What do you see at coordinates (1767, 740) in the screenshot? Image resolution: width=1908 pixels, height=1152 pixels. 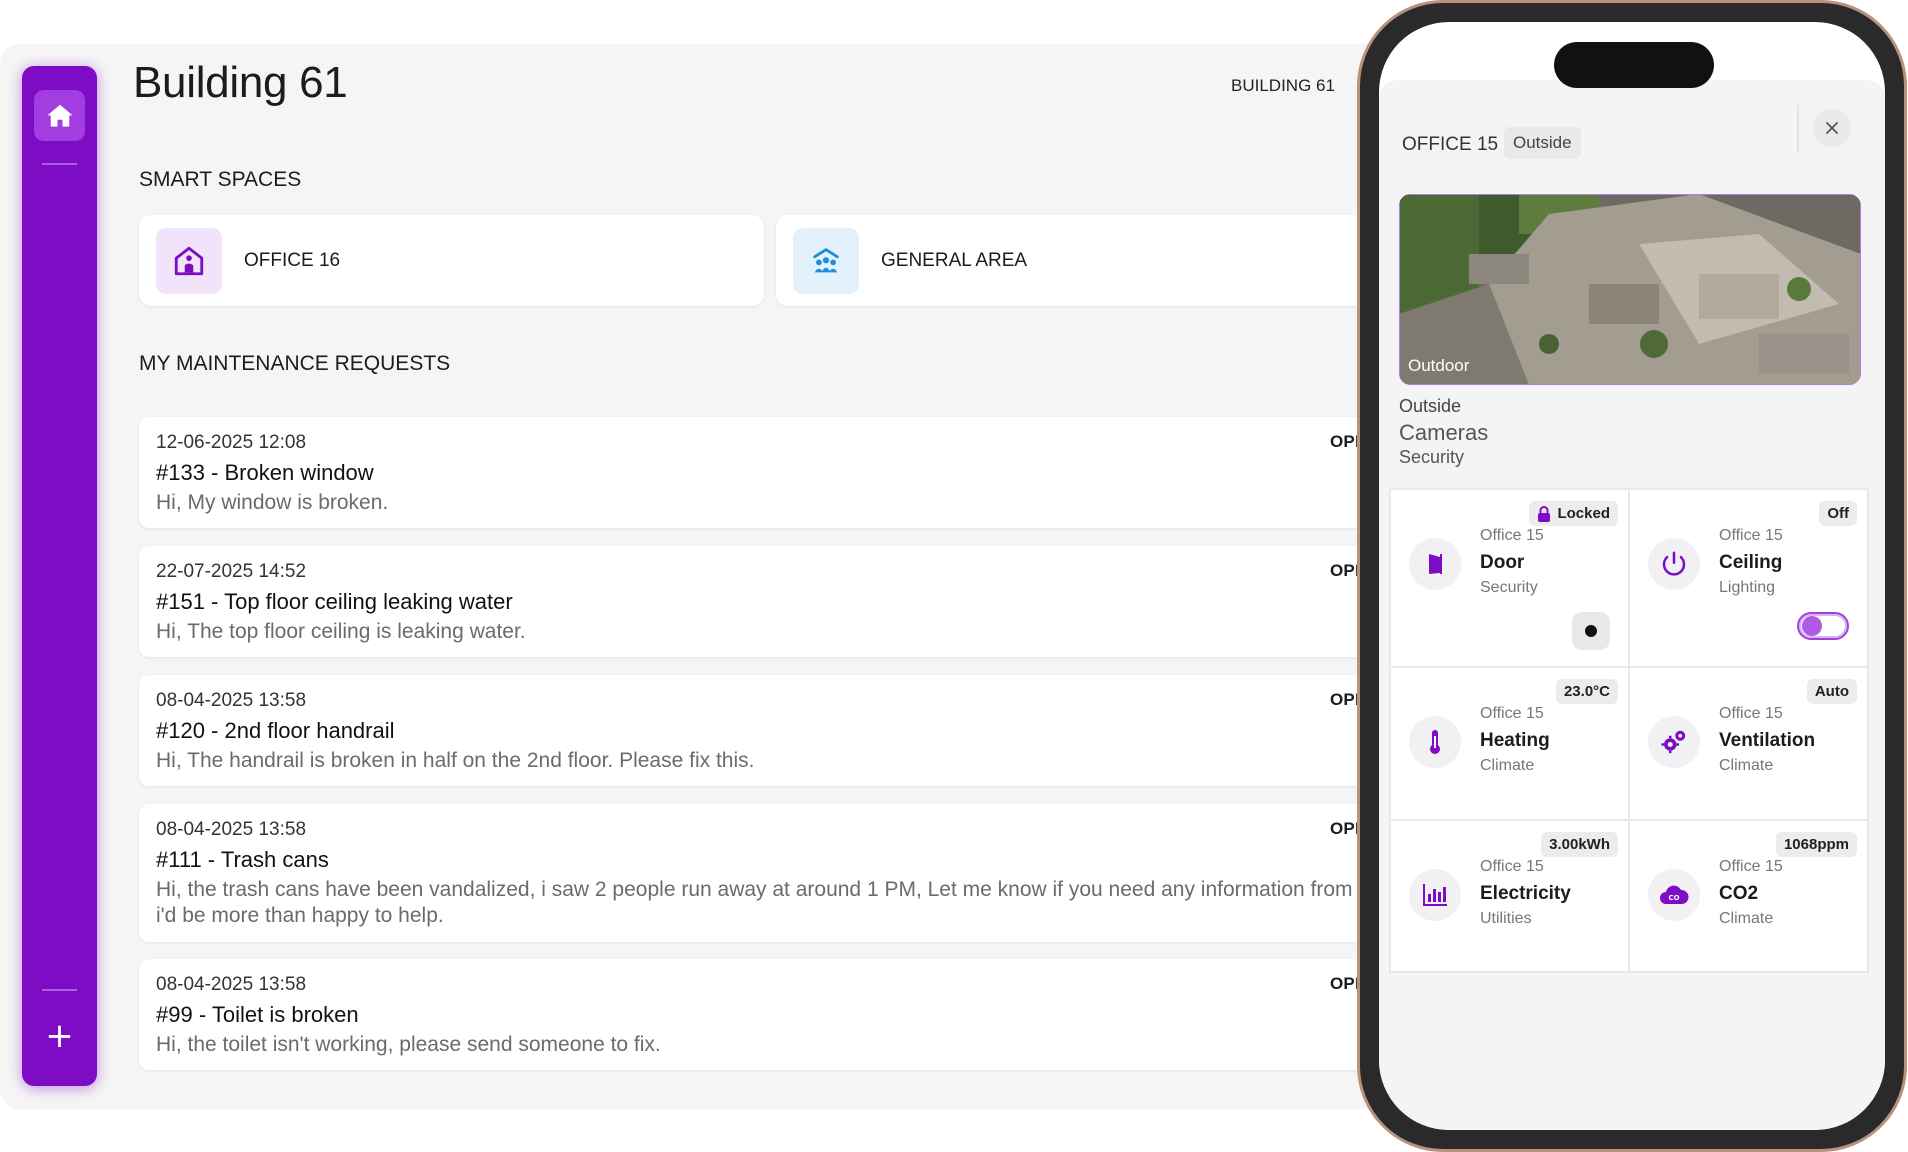 I see `tile-name: Ventilation` at bounding box center [1767, 740].